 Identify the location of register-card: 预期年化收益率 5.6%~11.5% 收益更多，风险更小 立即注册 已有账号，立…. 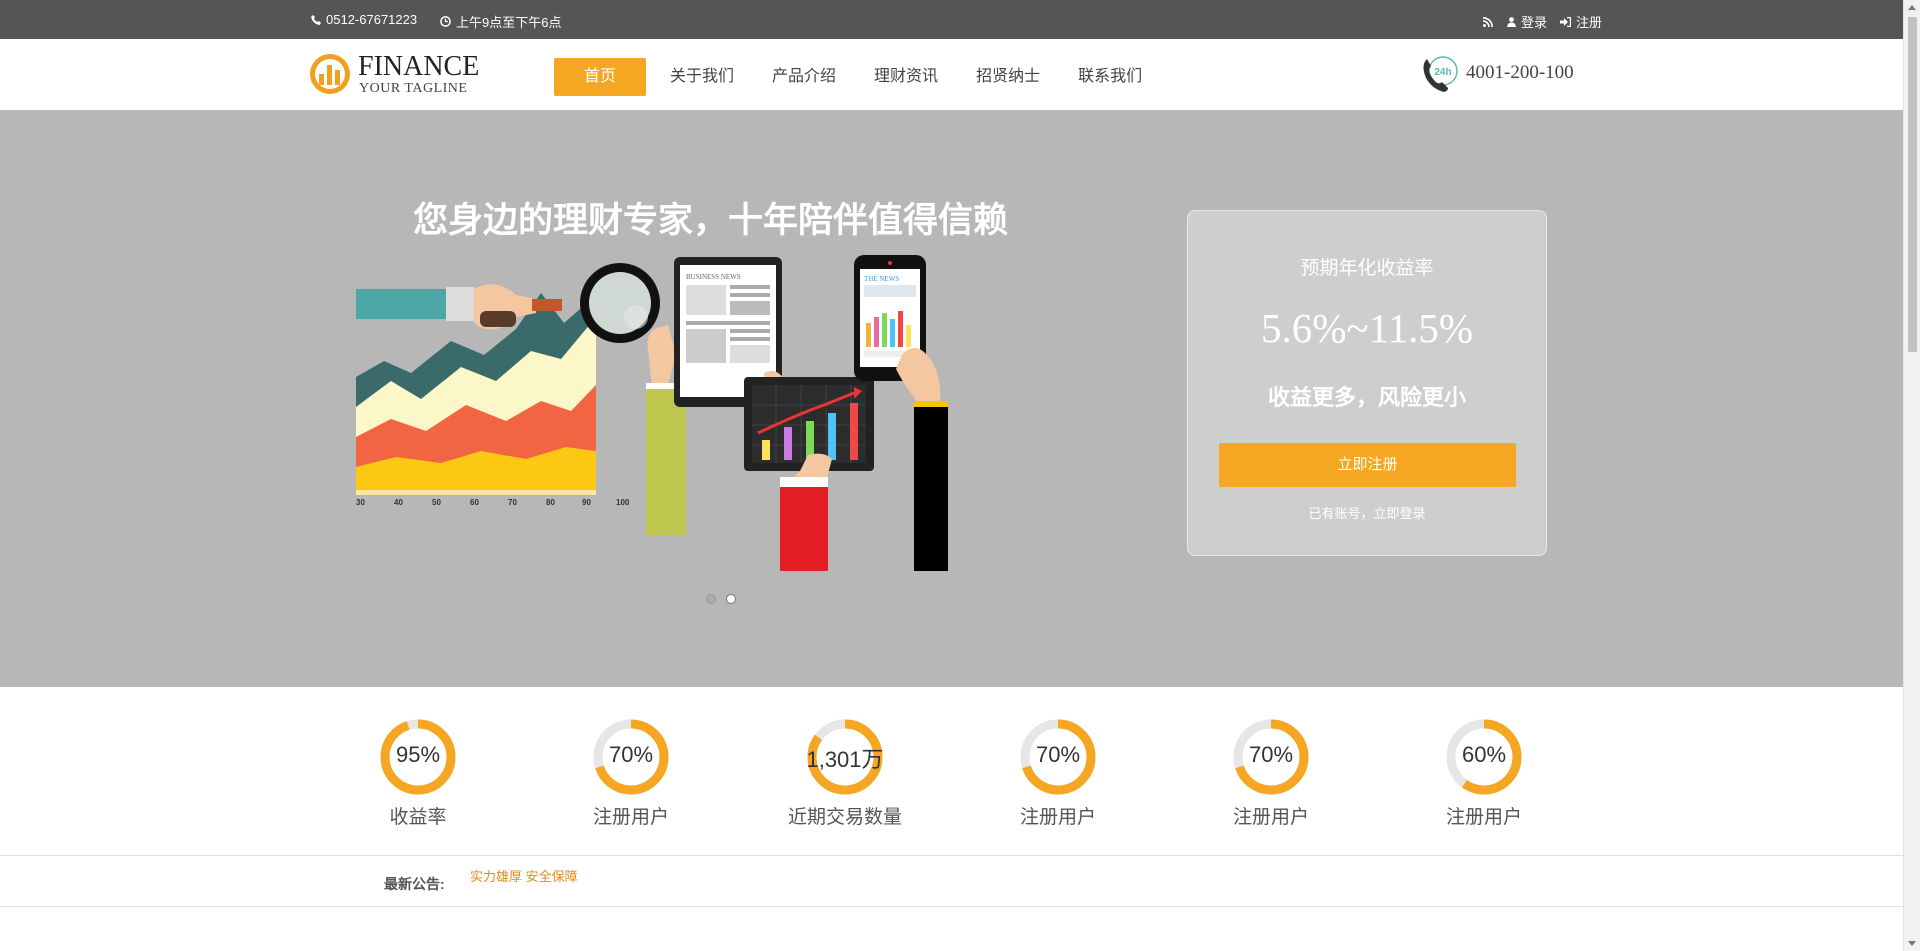
(1367, 383).